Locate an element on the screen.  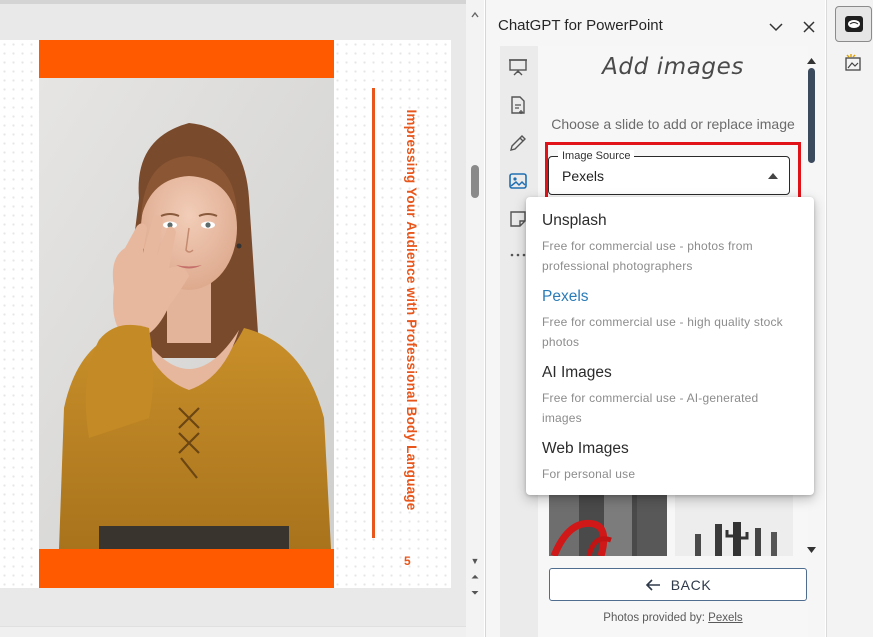
editor-scroll-up-icon is located at coordinates (475, 12).